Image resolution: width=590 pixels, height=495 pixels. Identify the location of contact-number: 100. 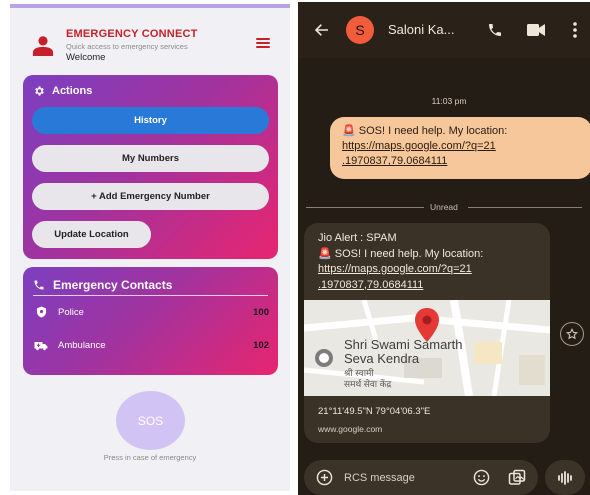
(261, 312).